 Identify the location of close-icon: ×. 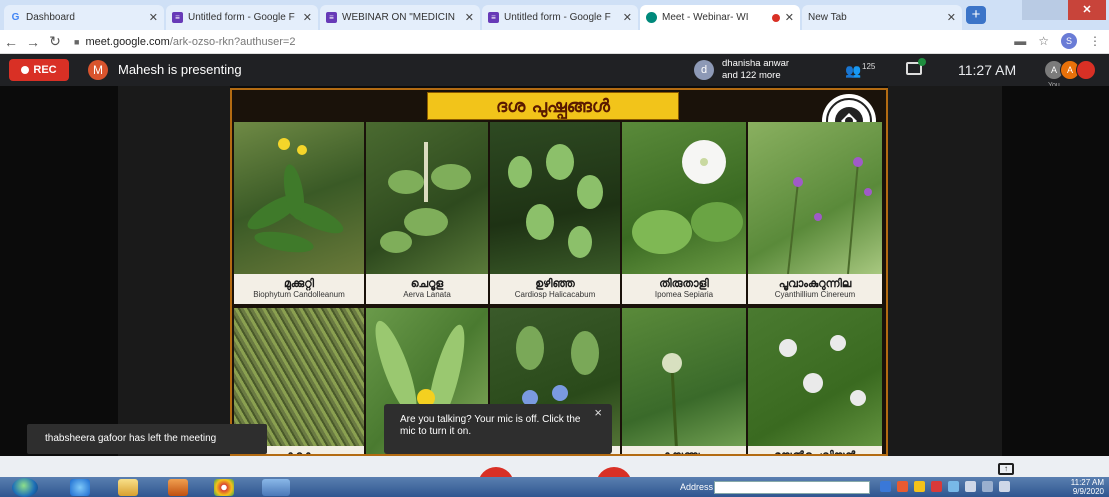
(598, 412).